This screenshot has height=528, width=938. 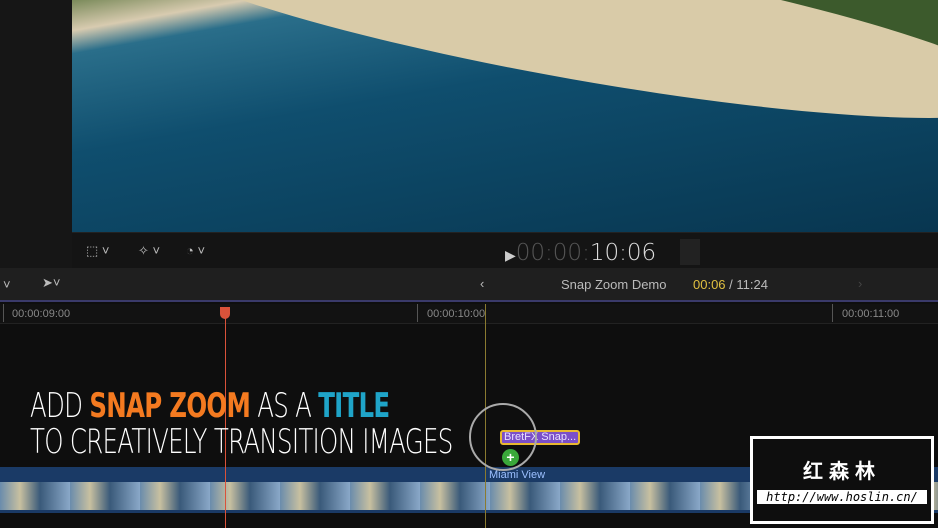 What do you see at coordinates (842, 497) in the screenshot?
I see `watermark-url: http://www.hoslin.cn/` at bounding box center [842, 497].